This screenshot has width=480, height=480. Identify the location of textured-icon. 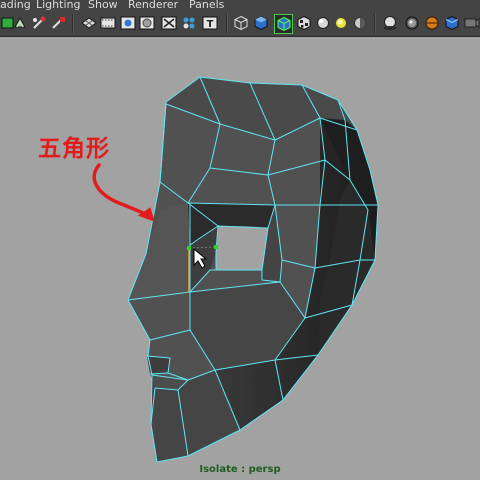
(304, 23).